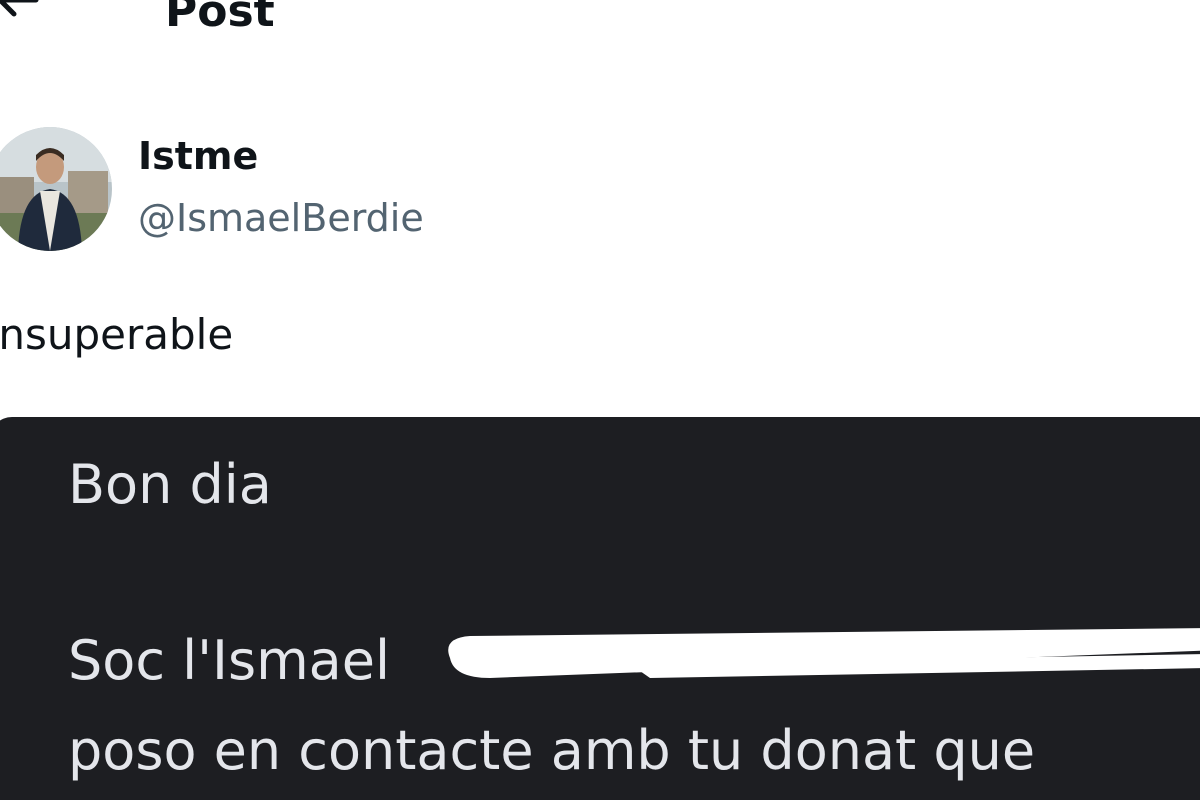  I want to click on redaction-mark, so click(815, 655).